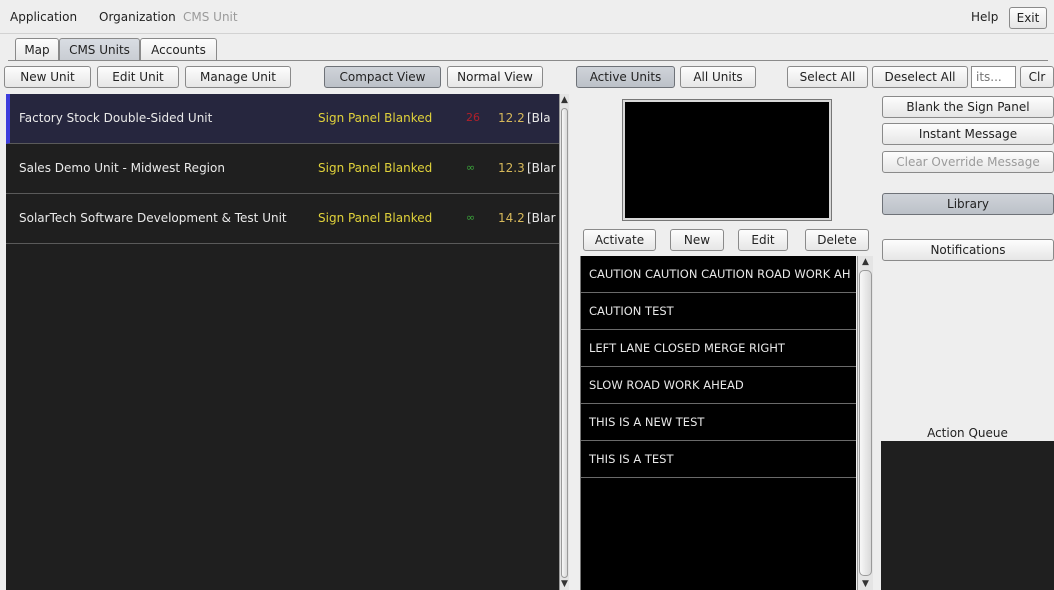  I want to click on message-list-scroll-thumb, so click(865, 423).